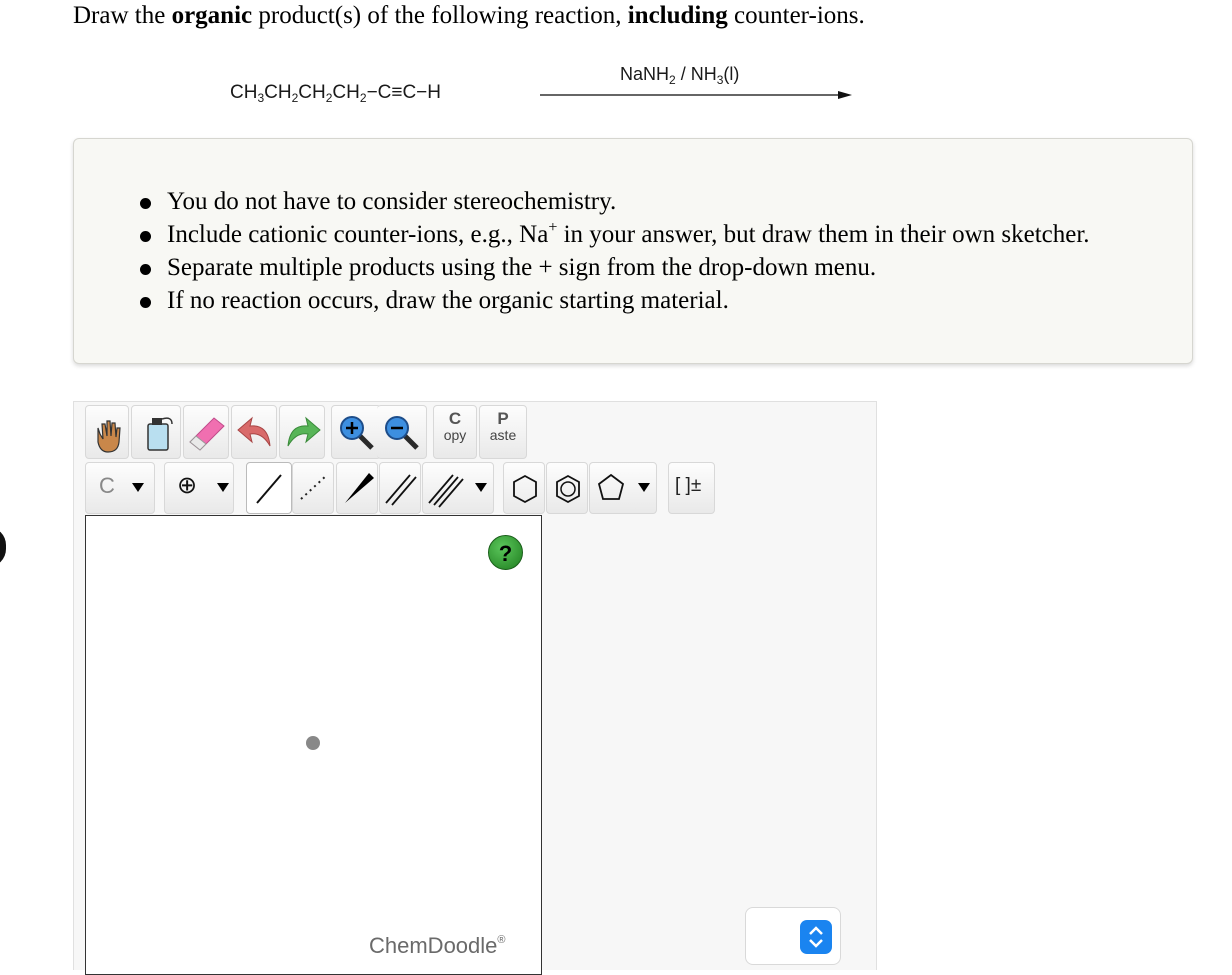 Image resolution: width=1232 pixels, height=975 pixels. Describe the element at coordinates (696, 95) in the screenshot. I see `reaction-arrow-icon` at that location.